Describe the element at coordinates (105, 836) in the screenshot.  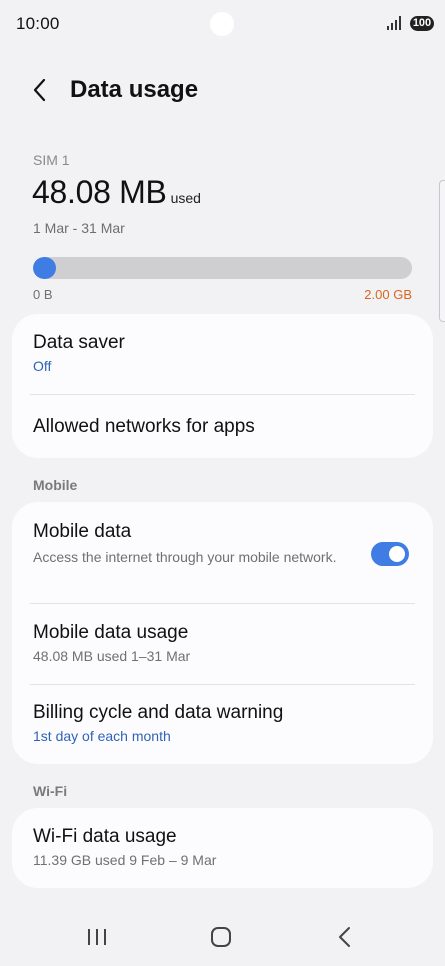
I see `wifi-data-usage-title: Wi-Fi data usage` at that location.